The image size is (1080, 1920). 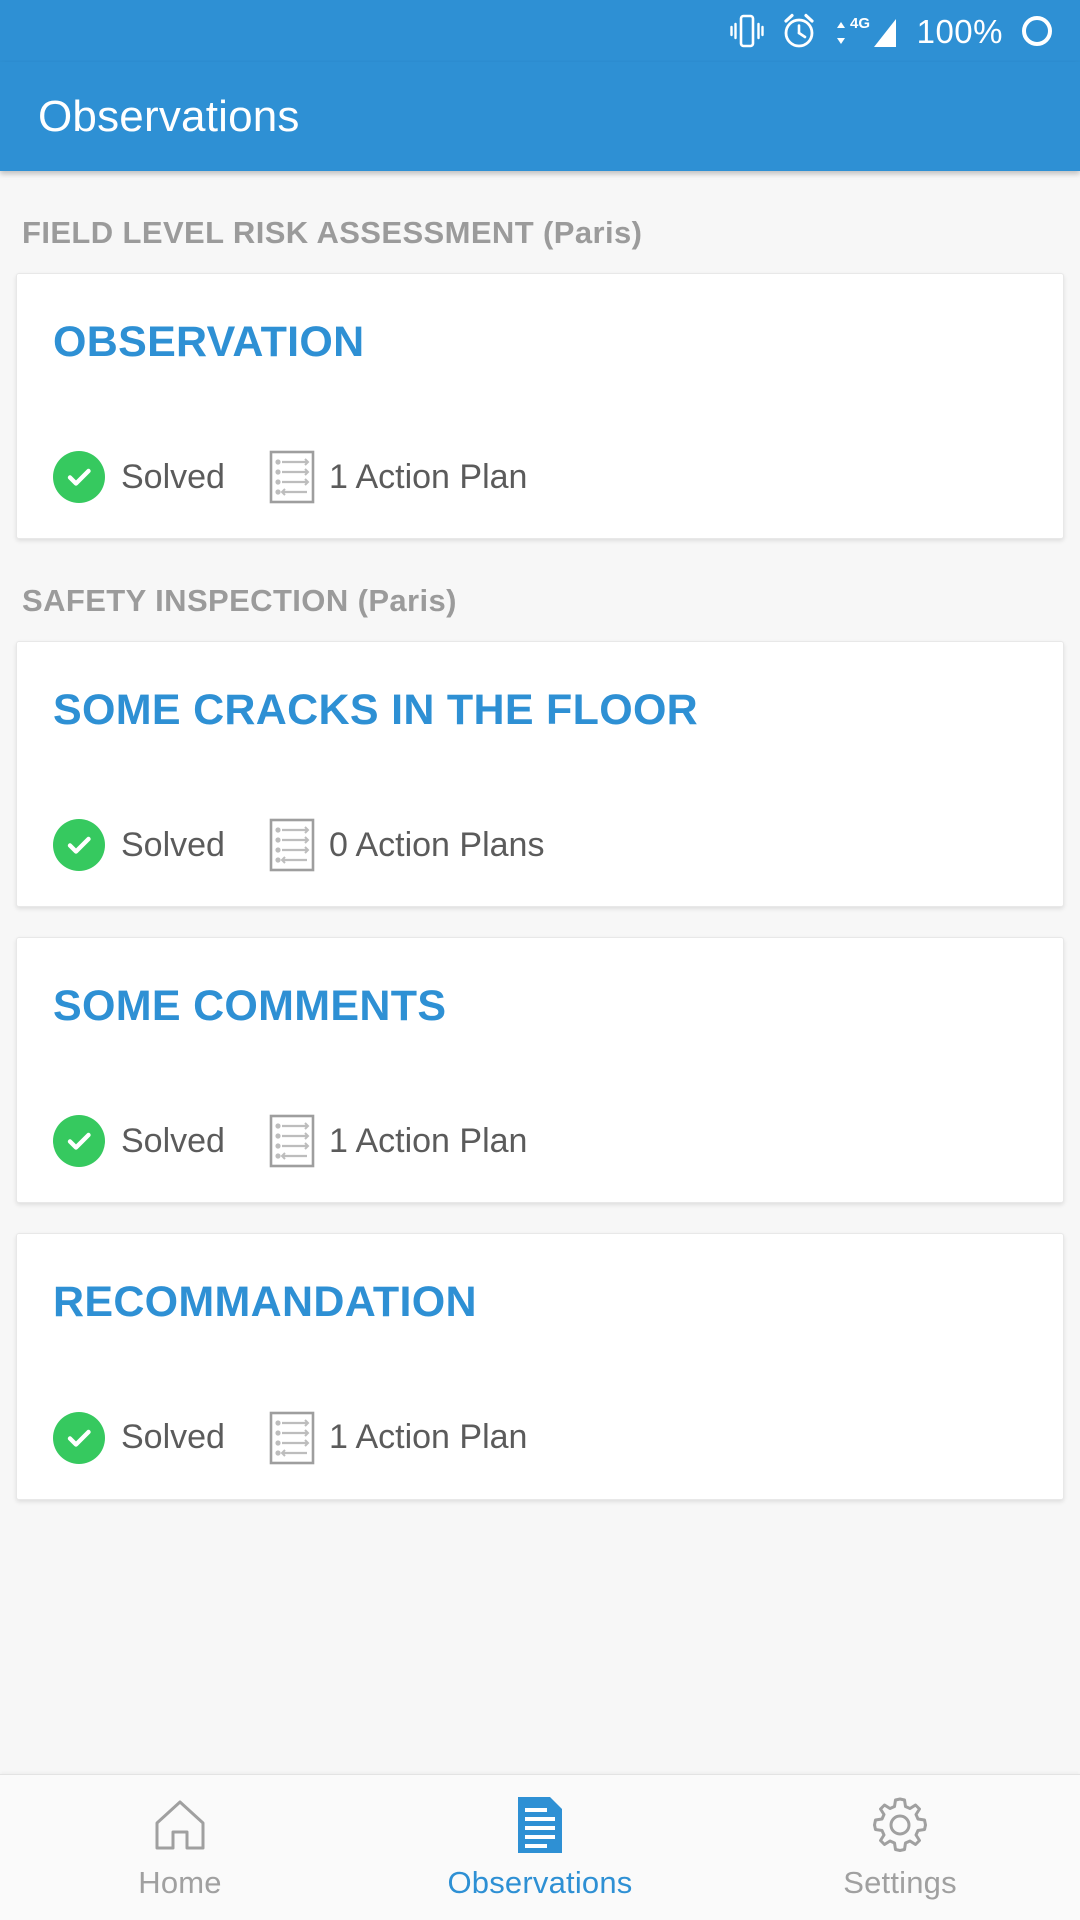 What do you see at coordinates (799, 31) in the screenshot?
I see `alarm-clock-icon` at bounding box center [799, 31].